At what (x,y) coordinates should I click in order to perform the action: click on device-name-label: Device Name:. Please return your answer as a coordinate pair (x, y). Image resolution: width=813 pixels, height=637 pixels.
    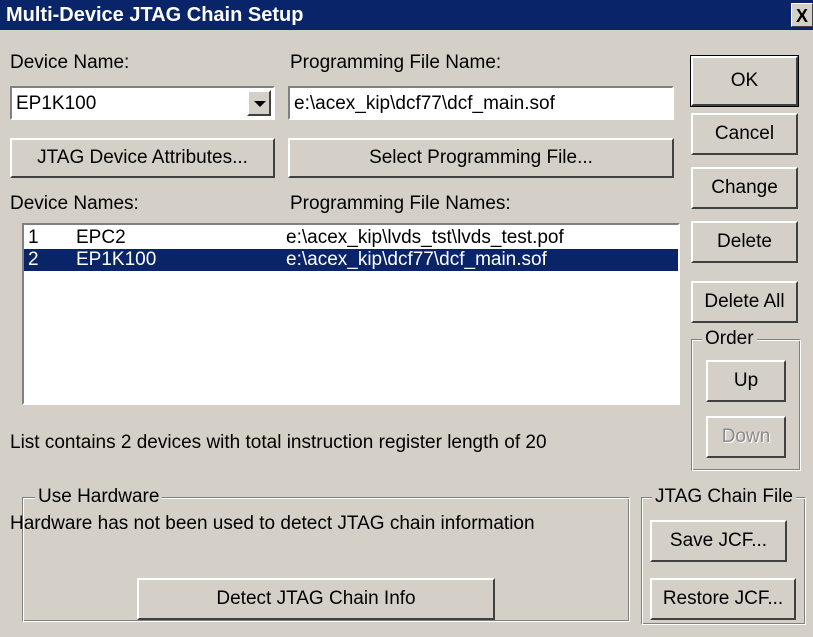
    Looking at the image, I should click on (70, 62).